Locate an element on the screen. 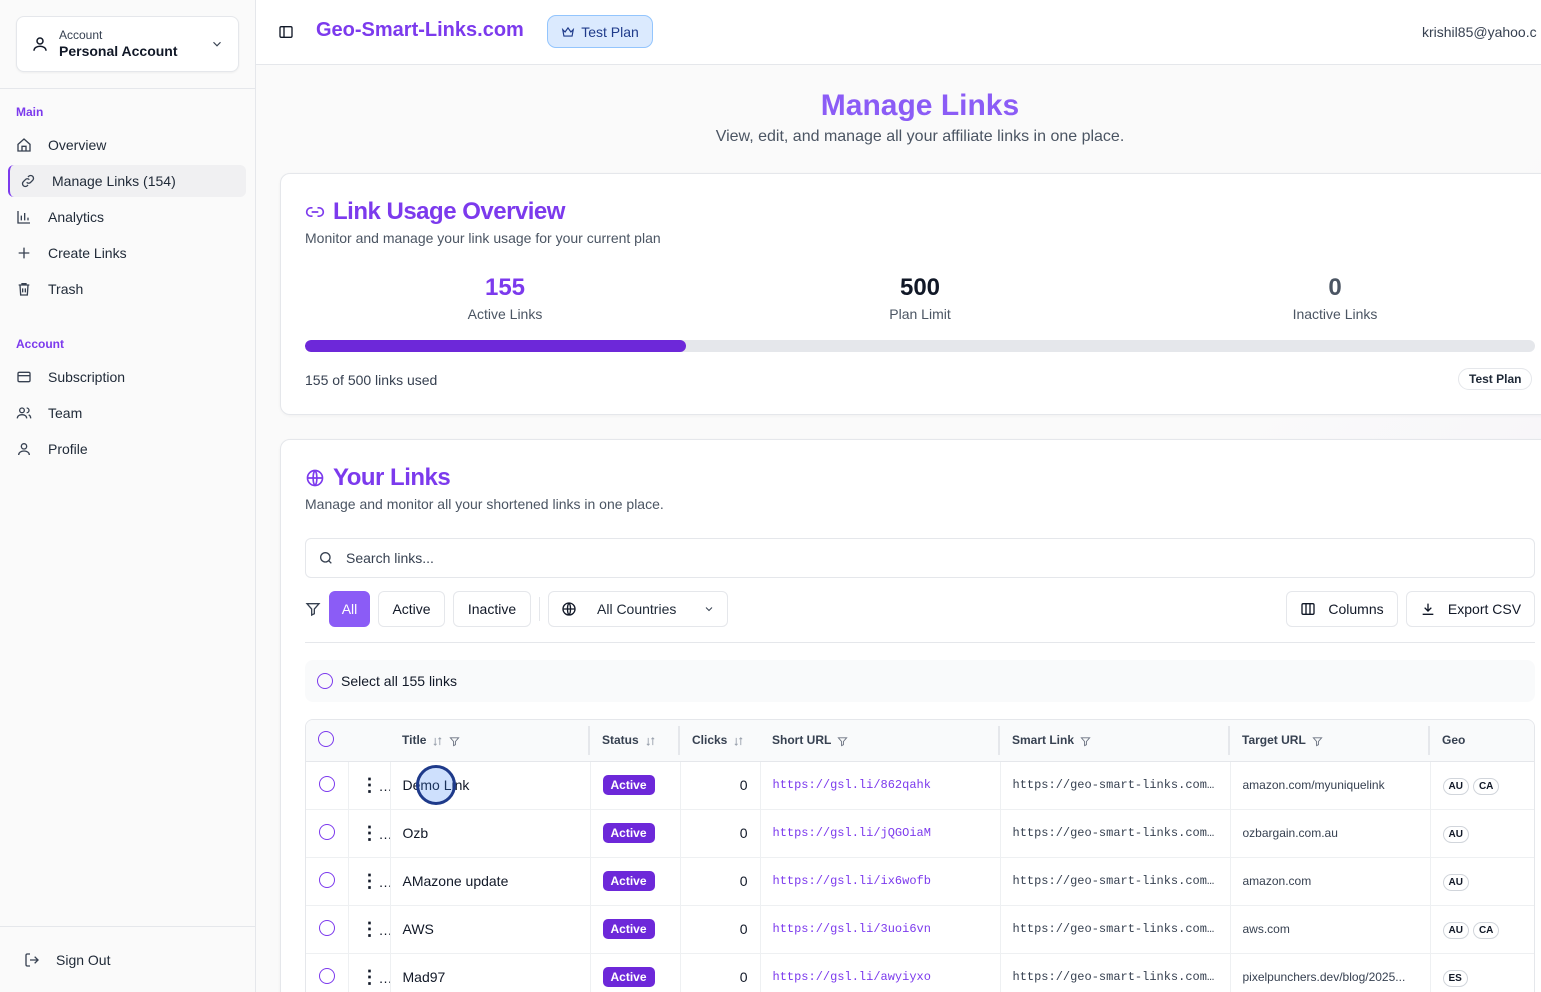 The height and width of the screenshot is (992, 1541). filter-active-button: Active is located at coordinates (411, 609).